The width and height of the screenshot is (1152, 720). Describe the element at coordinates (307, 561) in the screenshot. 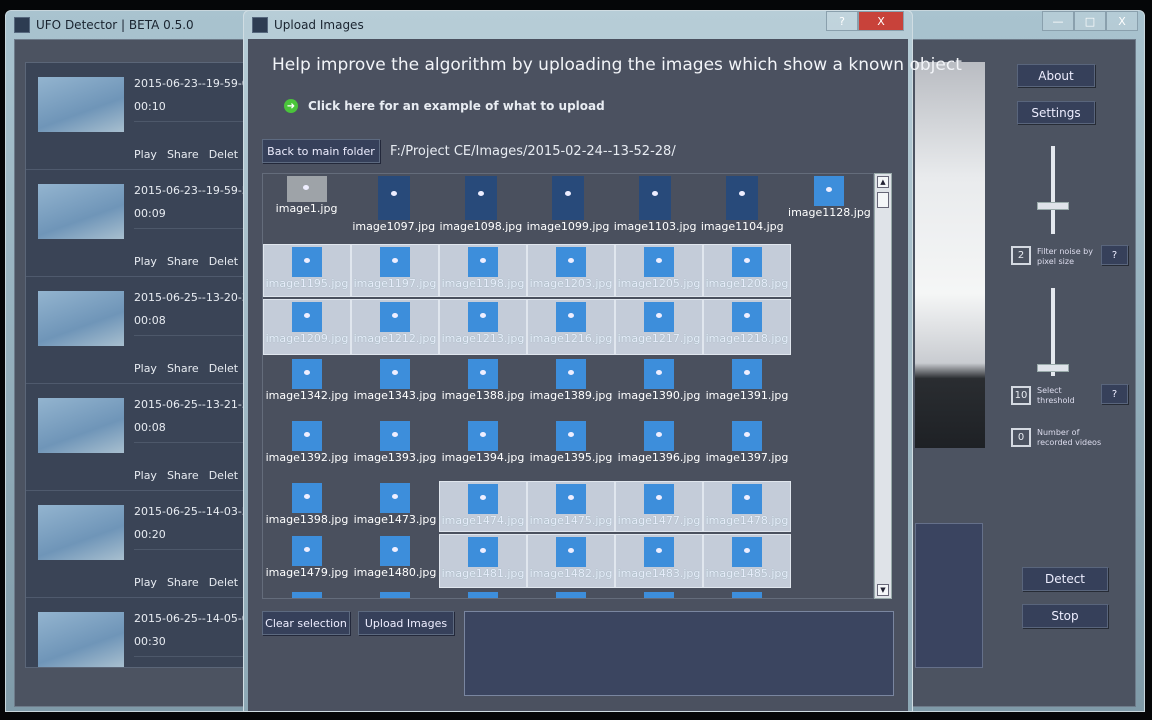

I see `image-item: image1479.jpg` at that location.